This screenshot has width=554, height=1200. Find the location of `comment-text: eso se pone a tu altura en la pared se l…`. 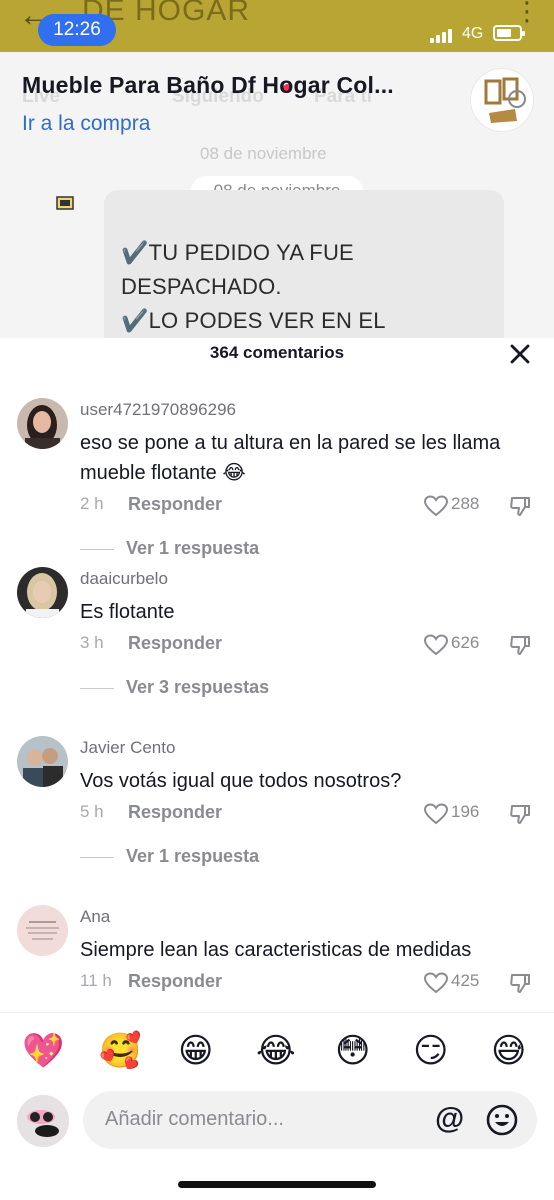

comment-text: eso se pone a tu altura en la pared se l… is located at coordinates (290, 458).